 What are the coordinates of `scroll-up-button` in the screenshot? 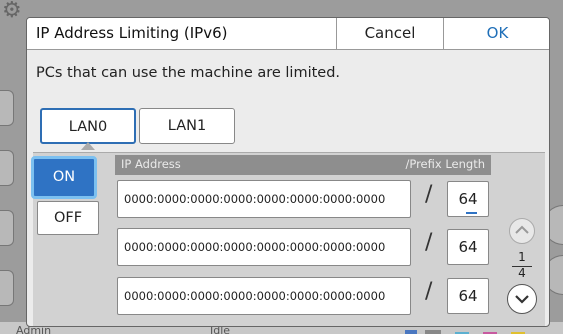 It's located at (522, 231).